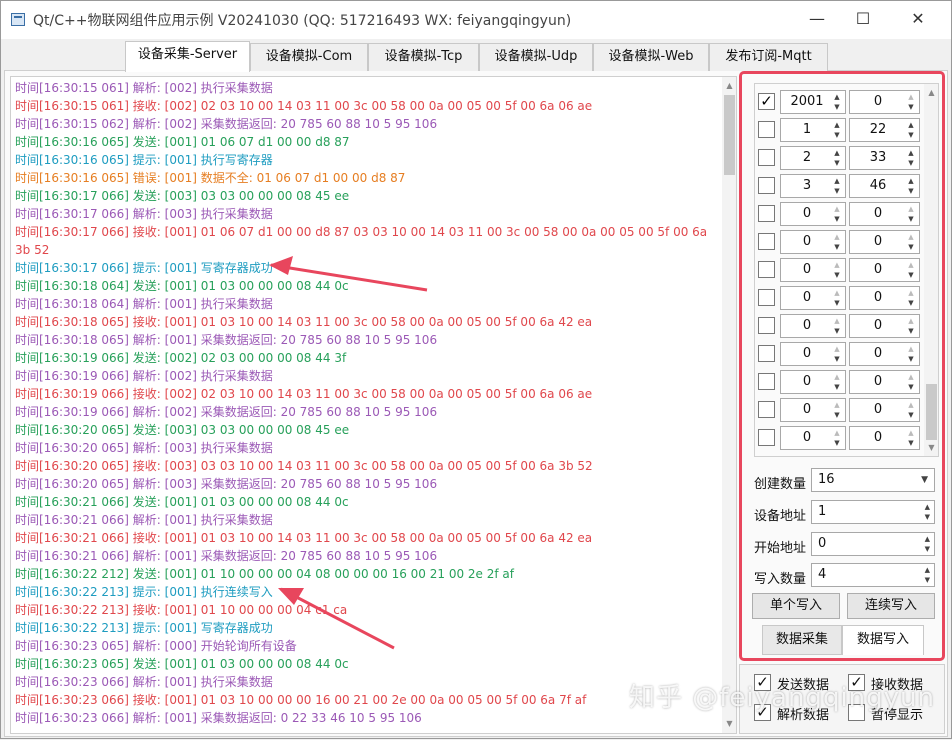  I want to click on tab-tcp: 设备模拟-Tcp, so click(423, 57).